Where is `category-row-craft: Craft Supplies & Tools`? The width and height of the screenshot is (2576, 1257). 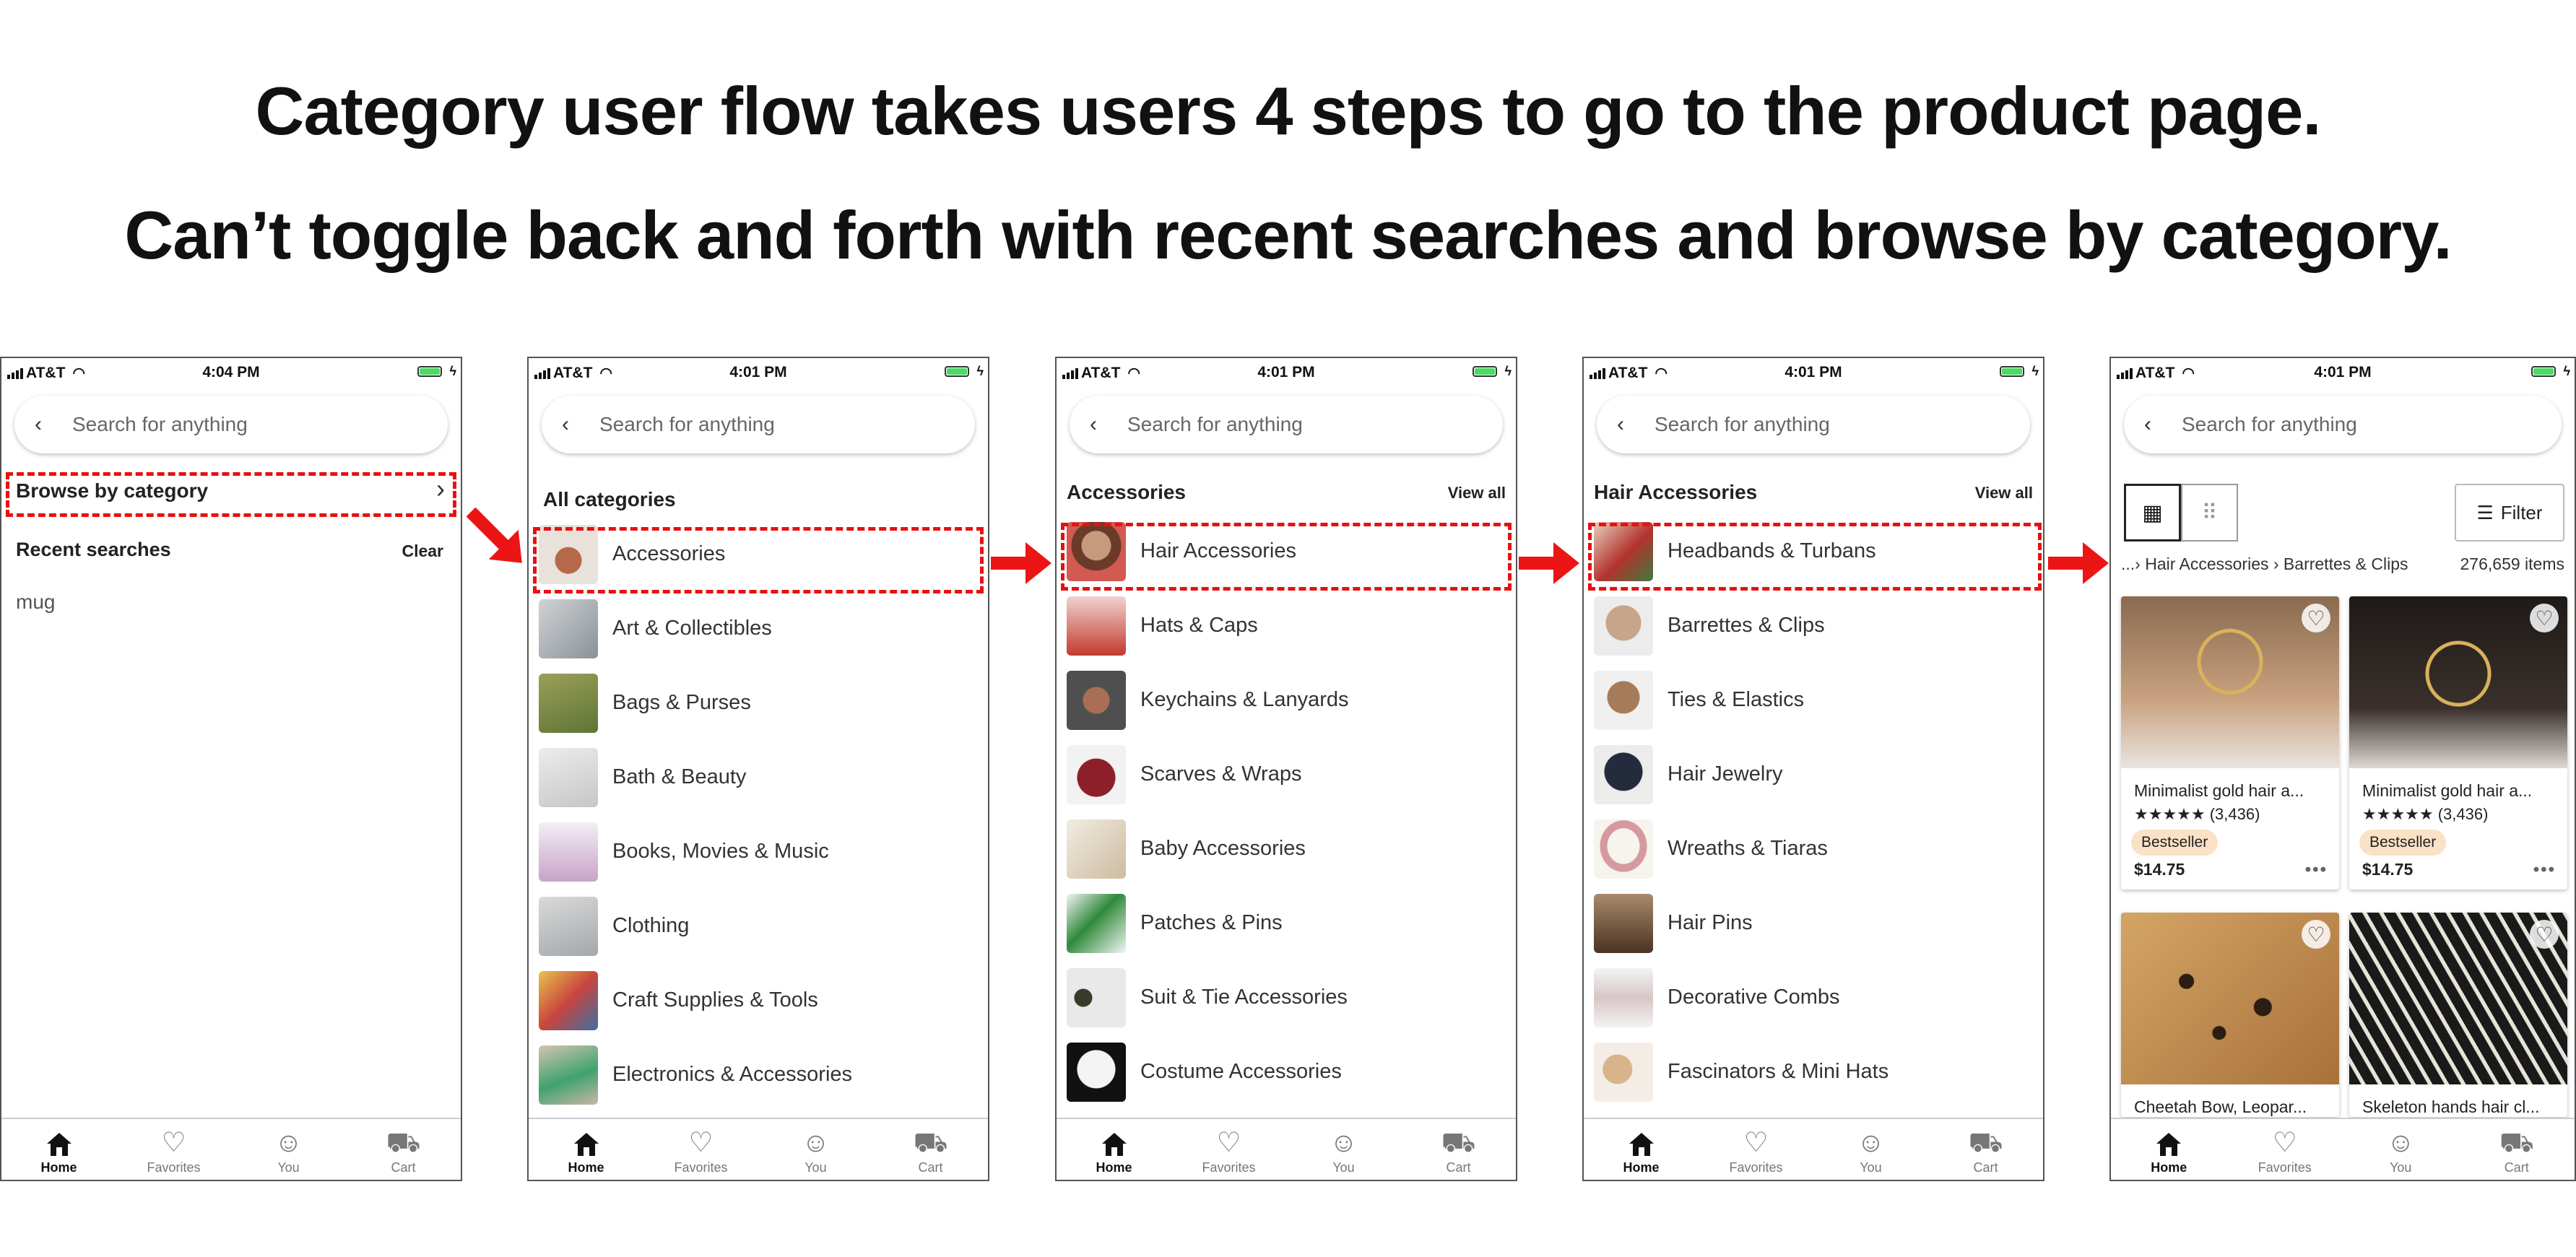 category-row-craft: Craft Supplies & Tools is located at coordinates (763, 1001).